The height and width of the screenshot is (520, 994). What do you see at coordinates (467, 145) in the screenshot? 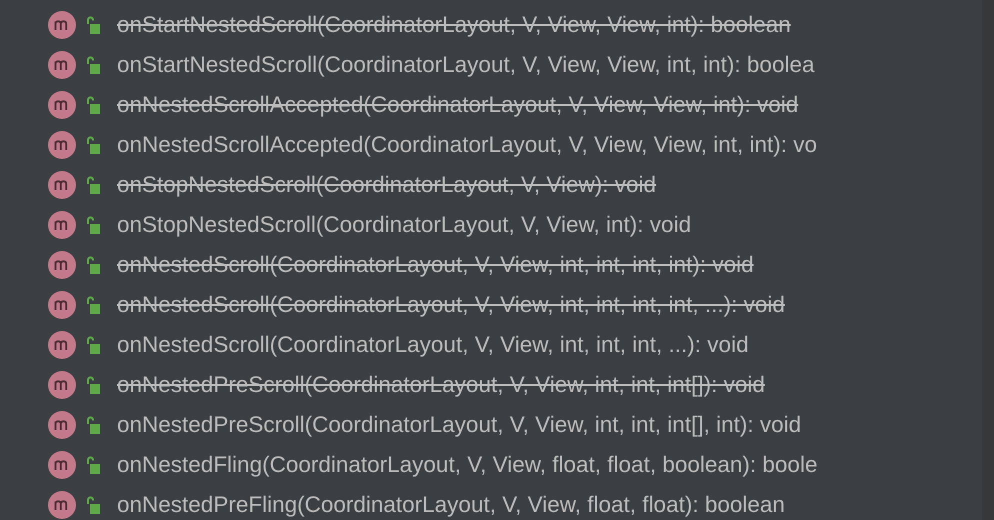
I see `method-signature: onNestedScrollAccepted(CoordinatorLayout, V, View, View, int, int): vo` at bounding box center [467, 145].